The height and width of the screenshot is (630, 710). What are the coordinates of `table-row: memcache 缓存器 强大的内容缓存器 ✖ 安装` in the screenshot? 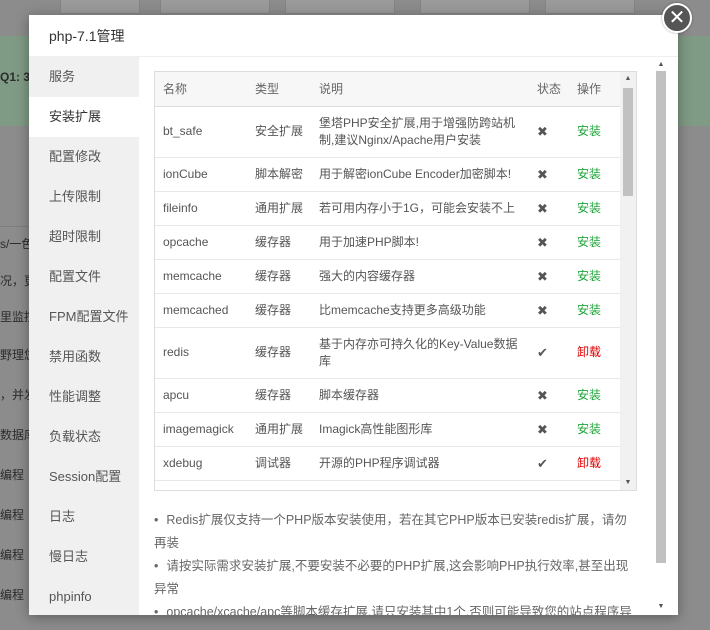 It's located at (388, 276).